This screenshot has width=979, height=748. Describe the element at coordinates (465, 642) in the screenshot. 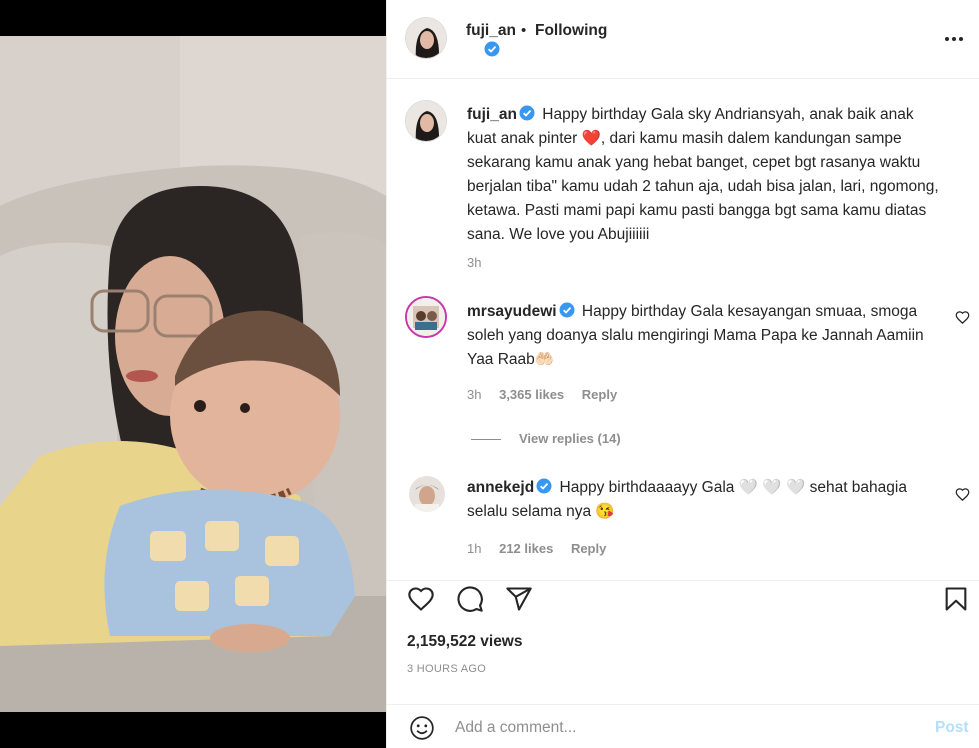

I see `views-count: 2,159,522 views` at that location.